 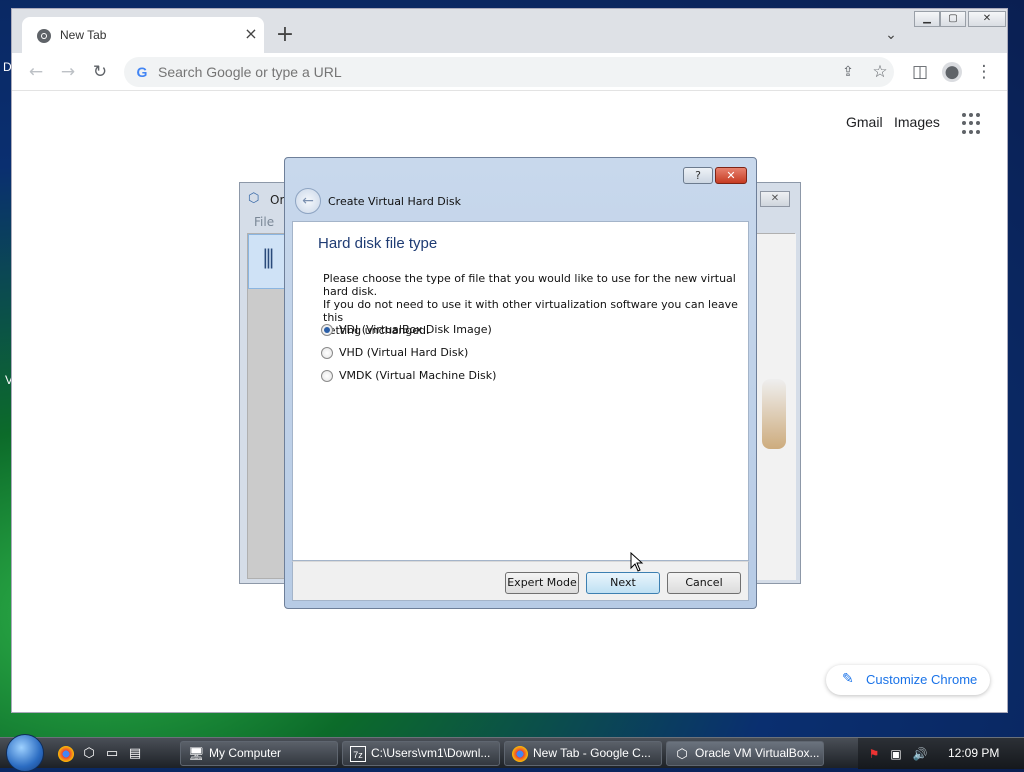 I want to click on network-icon: ▣, so click(x=896, y=754).